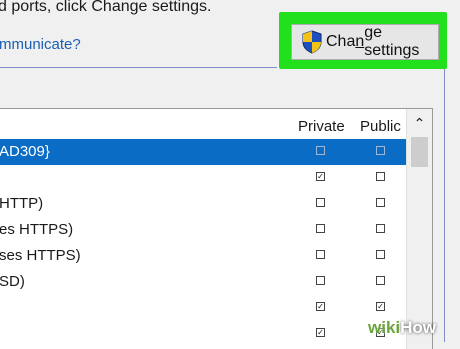  I want to click on list-item-name: SD), so click(12, 281).